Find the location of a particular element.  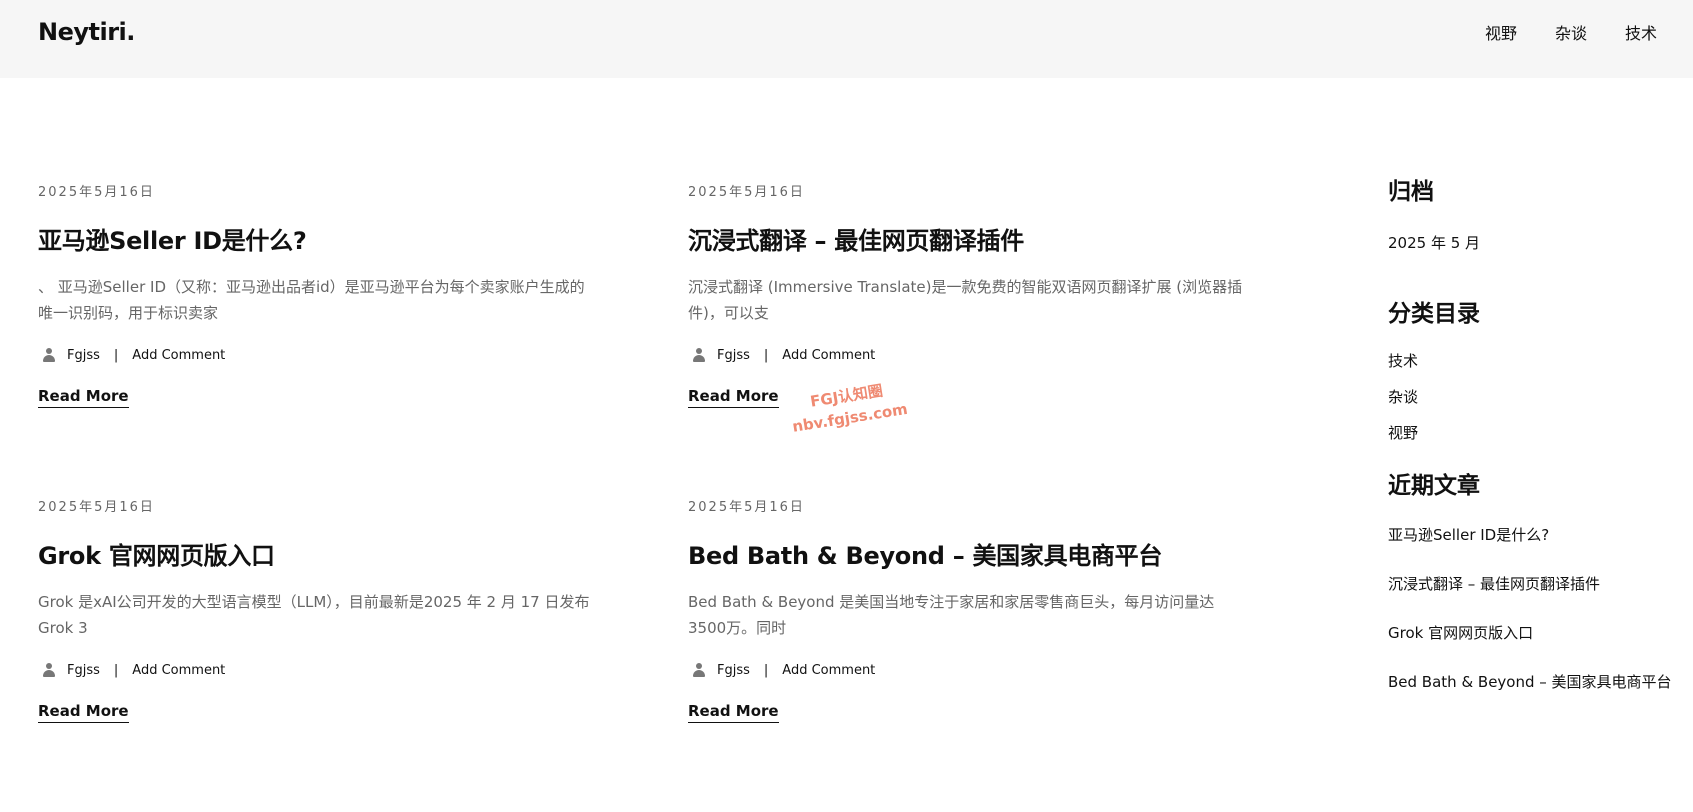

categories-title: 分类目录 is located at coordinates (1434, 314).